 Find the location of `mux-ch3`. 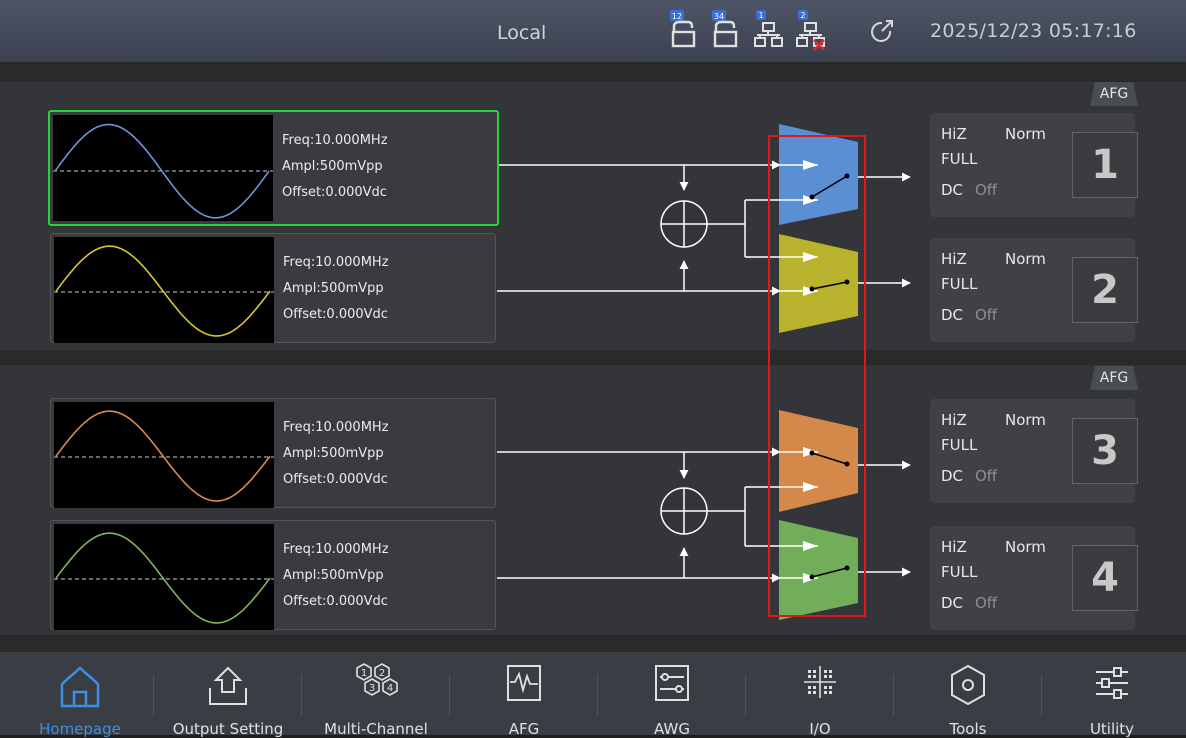

mux-ch3 is located at coordinates (818, 461).